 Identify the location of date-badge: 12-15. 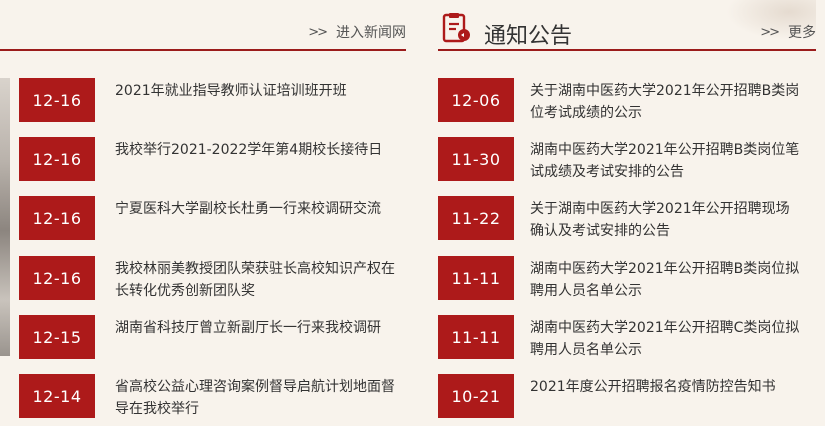
(57, 337).